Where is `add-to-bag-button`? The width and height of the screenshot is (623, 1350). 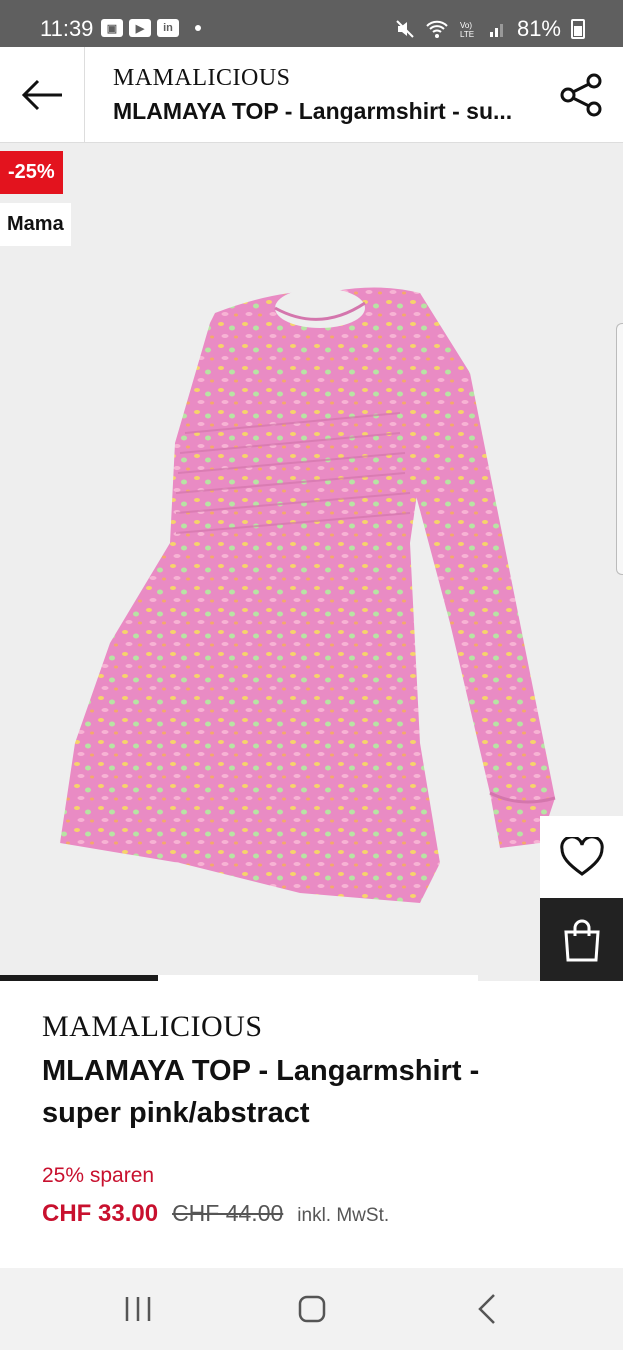 add-to-bag-button is located at coordinates (581, 939).